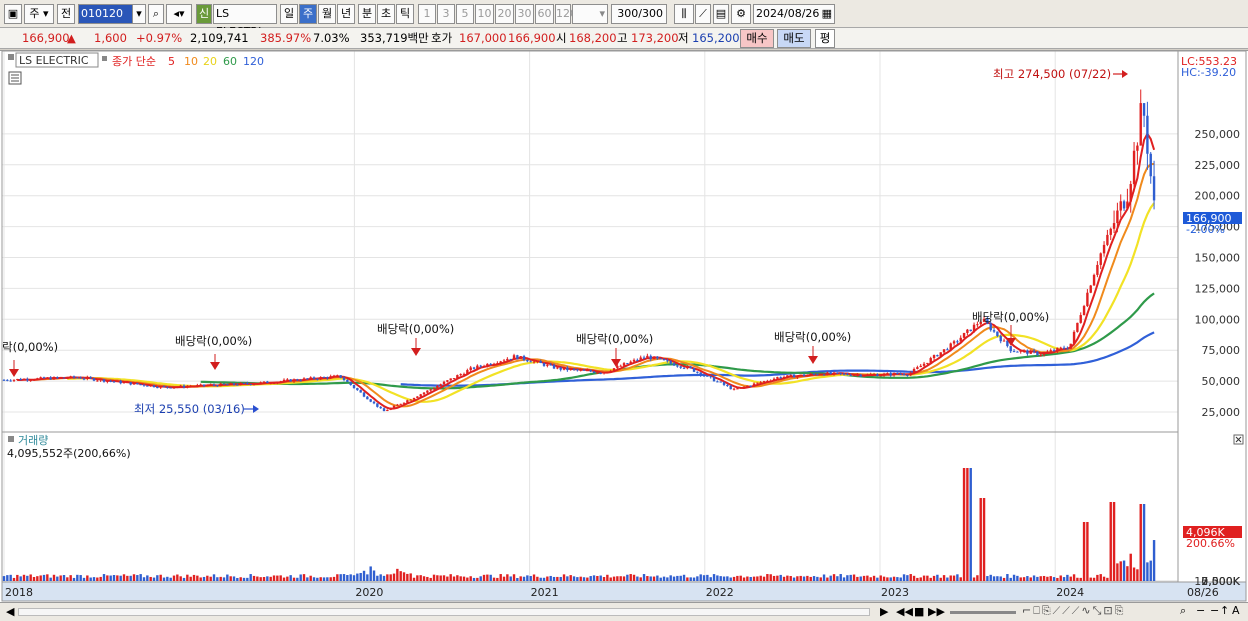  Describe the element at coordinates (446, 14) in the screenshot. I see `interval-3-button: 3` at that location.